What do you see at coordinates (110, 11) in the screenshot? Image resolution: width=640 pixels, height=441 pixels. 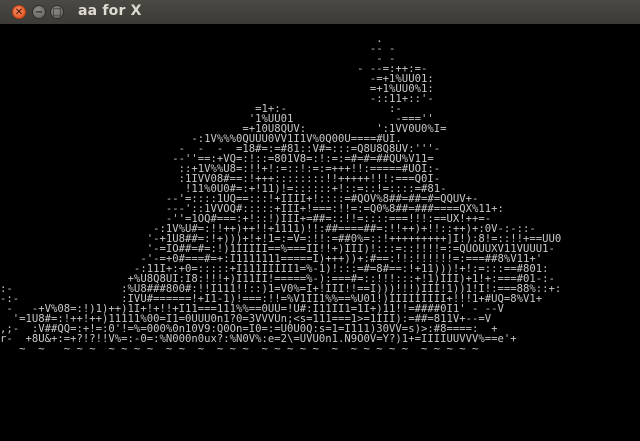 I see `window-title: aa for X` at bounding box center [110, 11].